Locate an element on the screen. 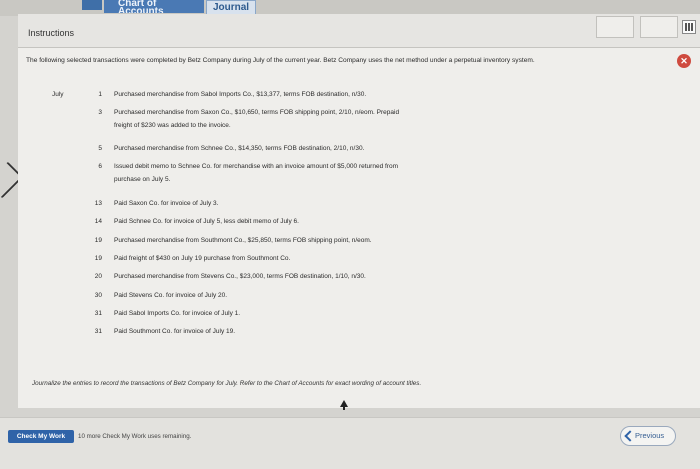  instructions-title: Instructions is located at coordinates (51, 33).